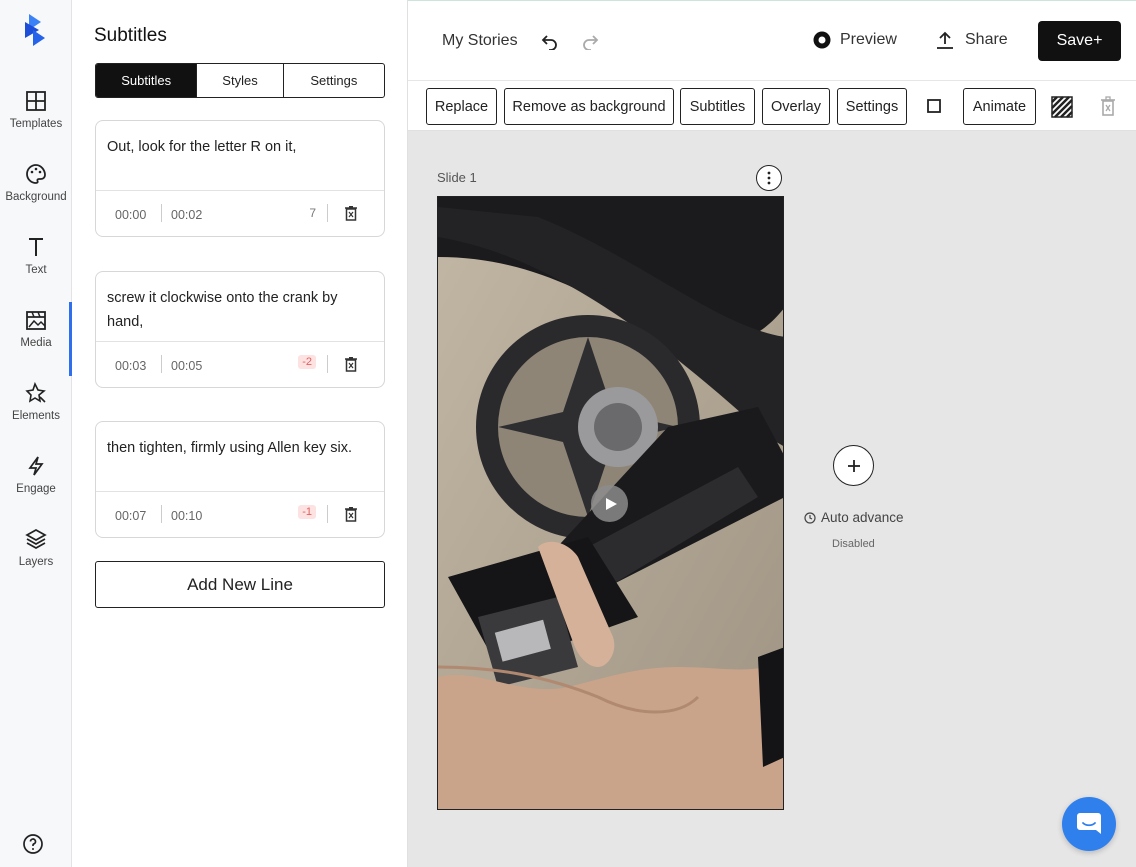 The image size is (1136, 867). What do you see at coordinates (457, 177) in the screenshot?
I see `slide-label: Slide 1` at bounding box center [457, 177].